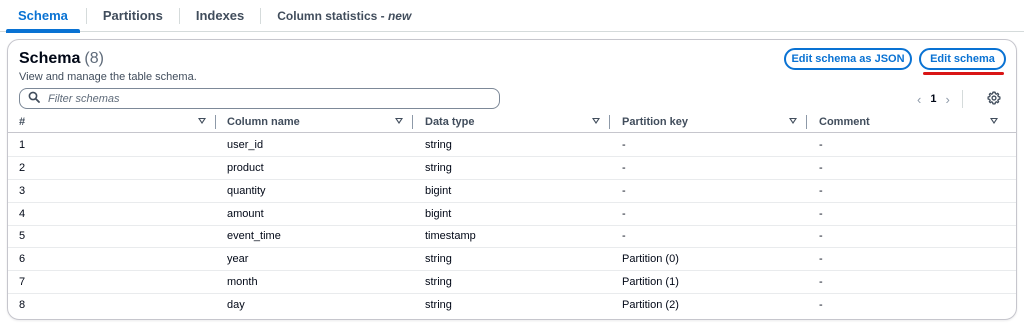 The width and height of the screenshot is (1024, 326). What do you see at coordinates (962, 99) in the screenshot?
I see `pager-divider` at bounding box center [962, 99].